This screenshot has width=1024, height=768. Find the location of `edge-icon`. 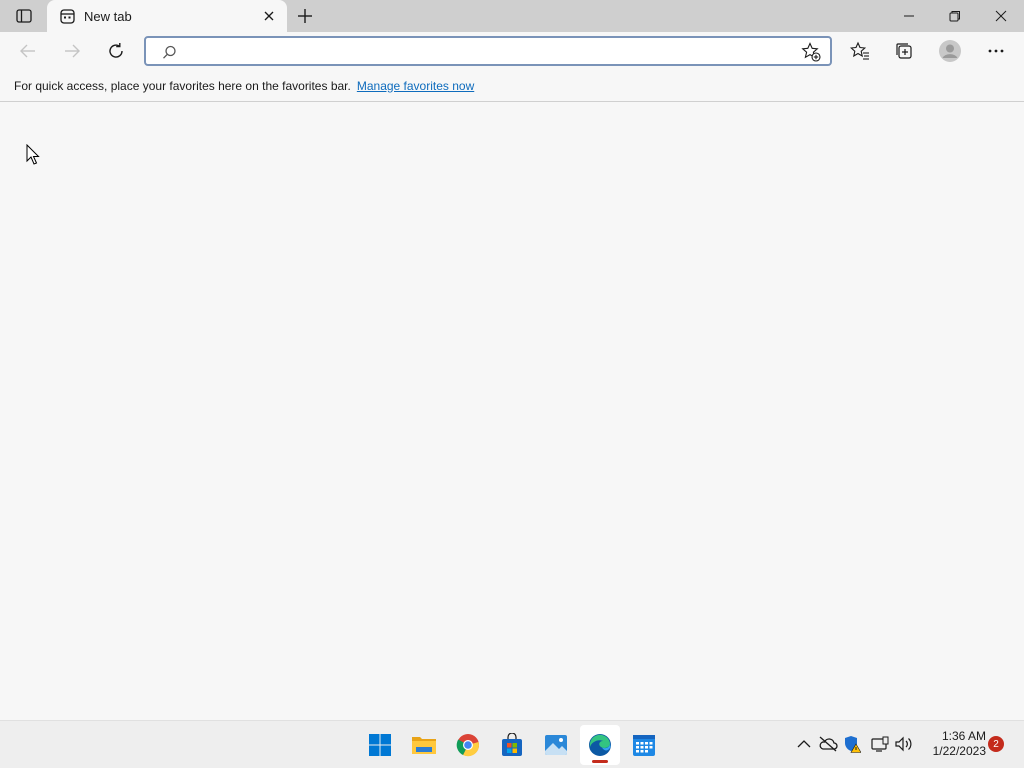

edge-icon is located at coordinates (600, 745).